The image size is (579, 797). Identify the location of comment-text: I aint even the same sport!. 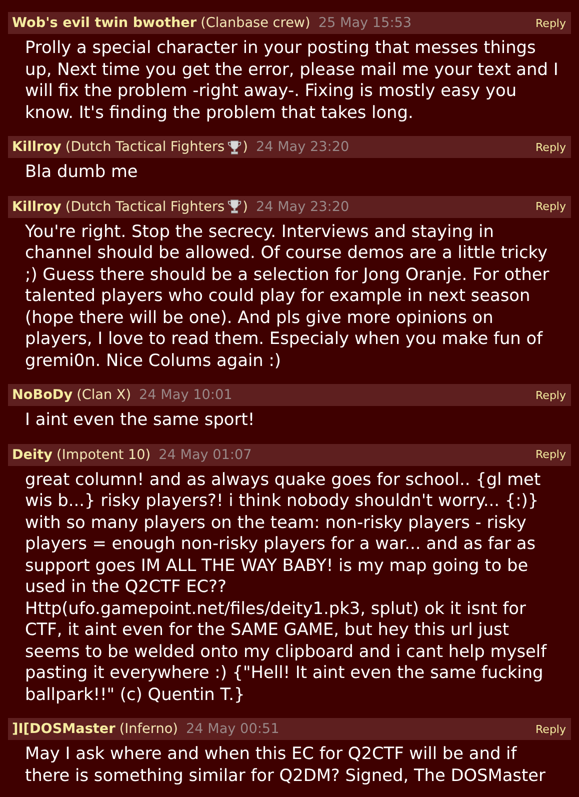
(140, 419).